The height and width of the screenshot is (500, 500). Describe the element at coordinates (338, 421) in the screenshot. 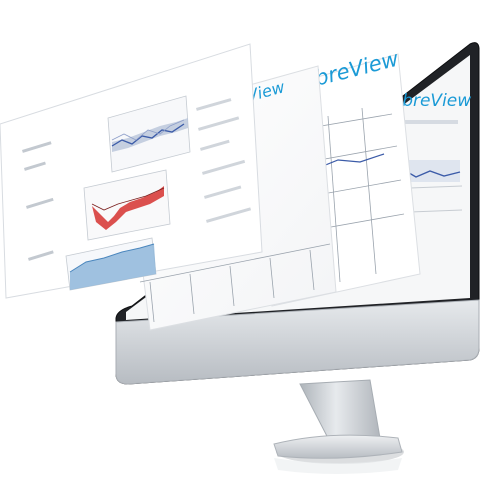

I see `monitor-stand` at that location.